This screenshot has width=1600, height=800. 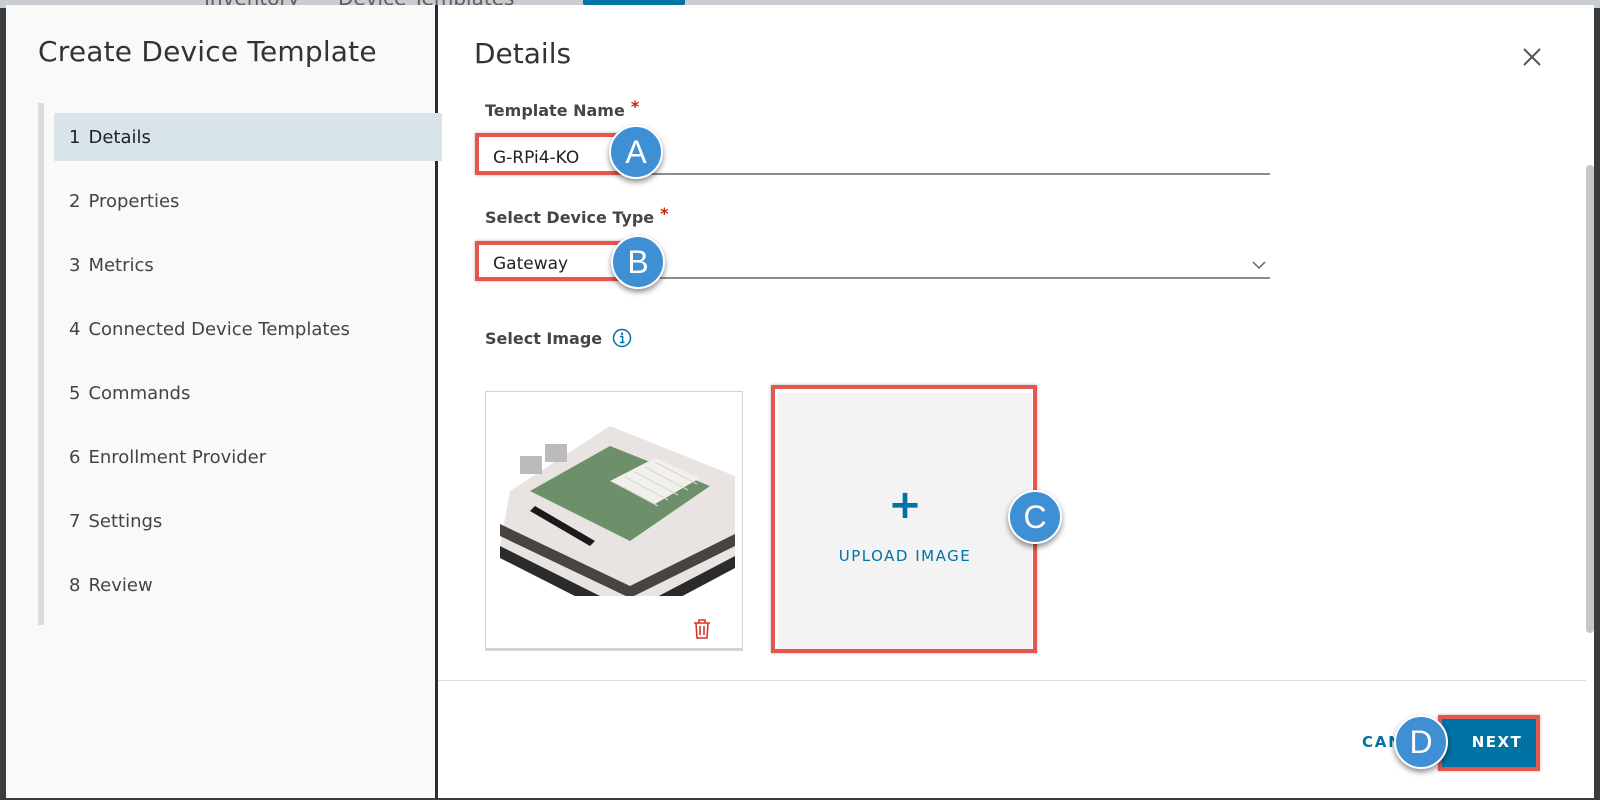 What do you see at coordinates (1489, 743) in the screenshot?
I see `highlight-next-button` at bounding box center [1489, 743].